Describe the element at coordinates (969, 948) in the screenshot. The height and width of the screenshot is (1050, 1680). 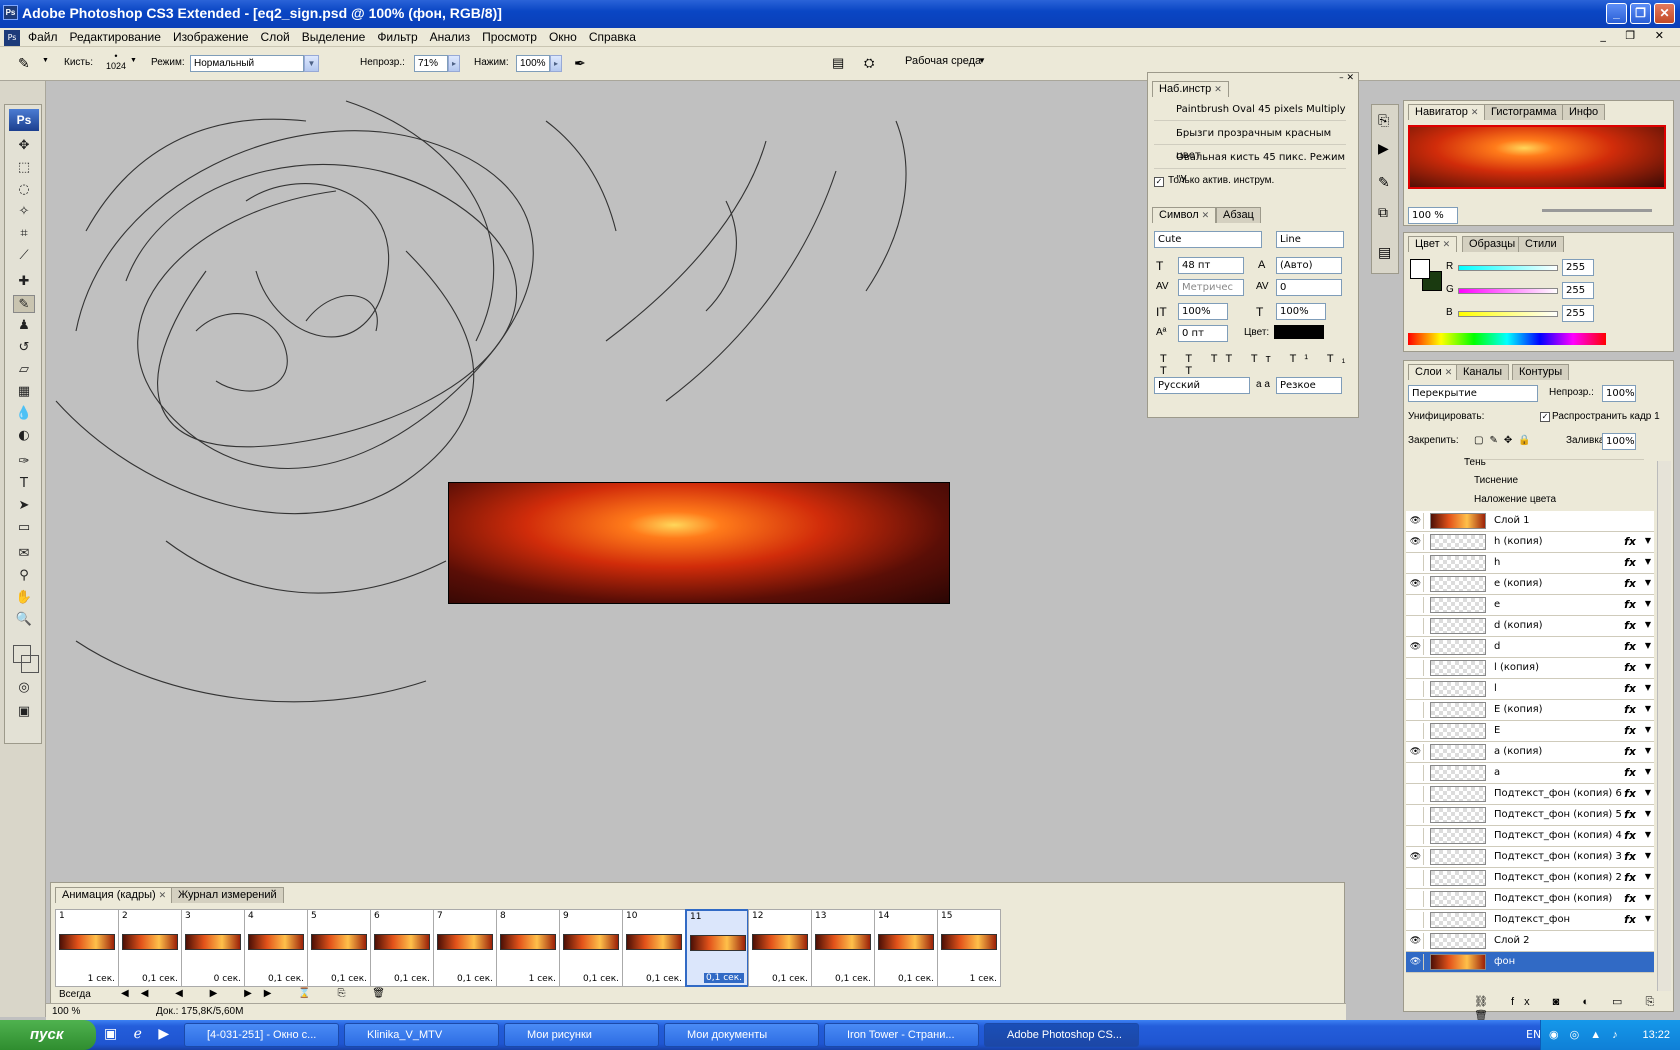
I see `animation-frame: 15 1 сек.` at that location.